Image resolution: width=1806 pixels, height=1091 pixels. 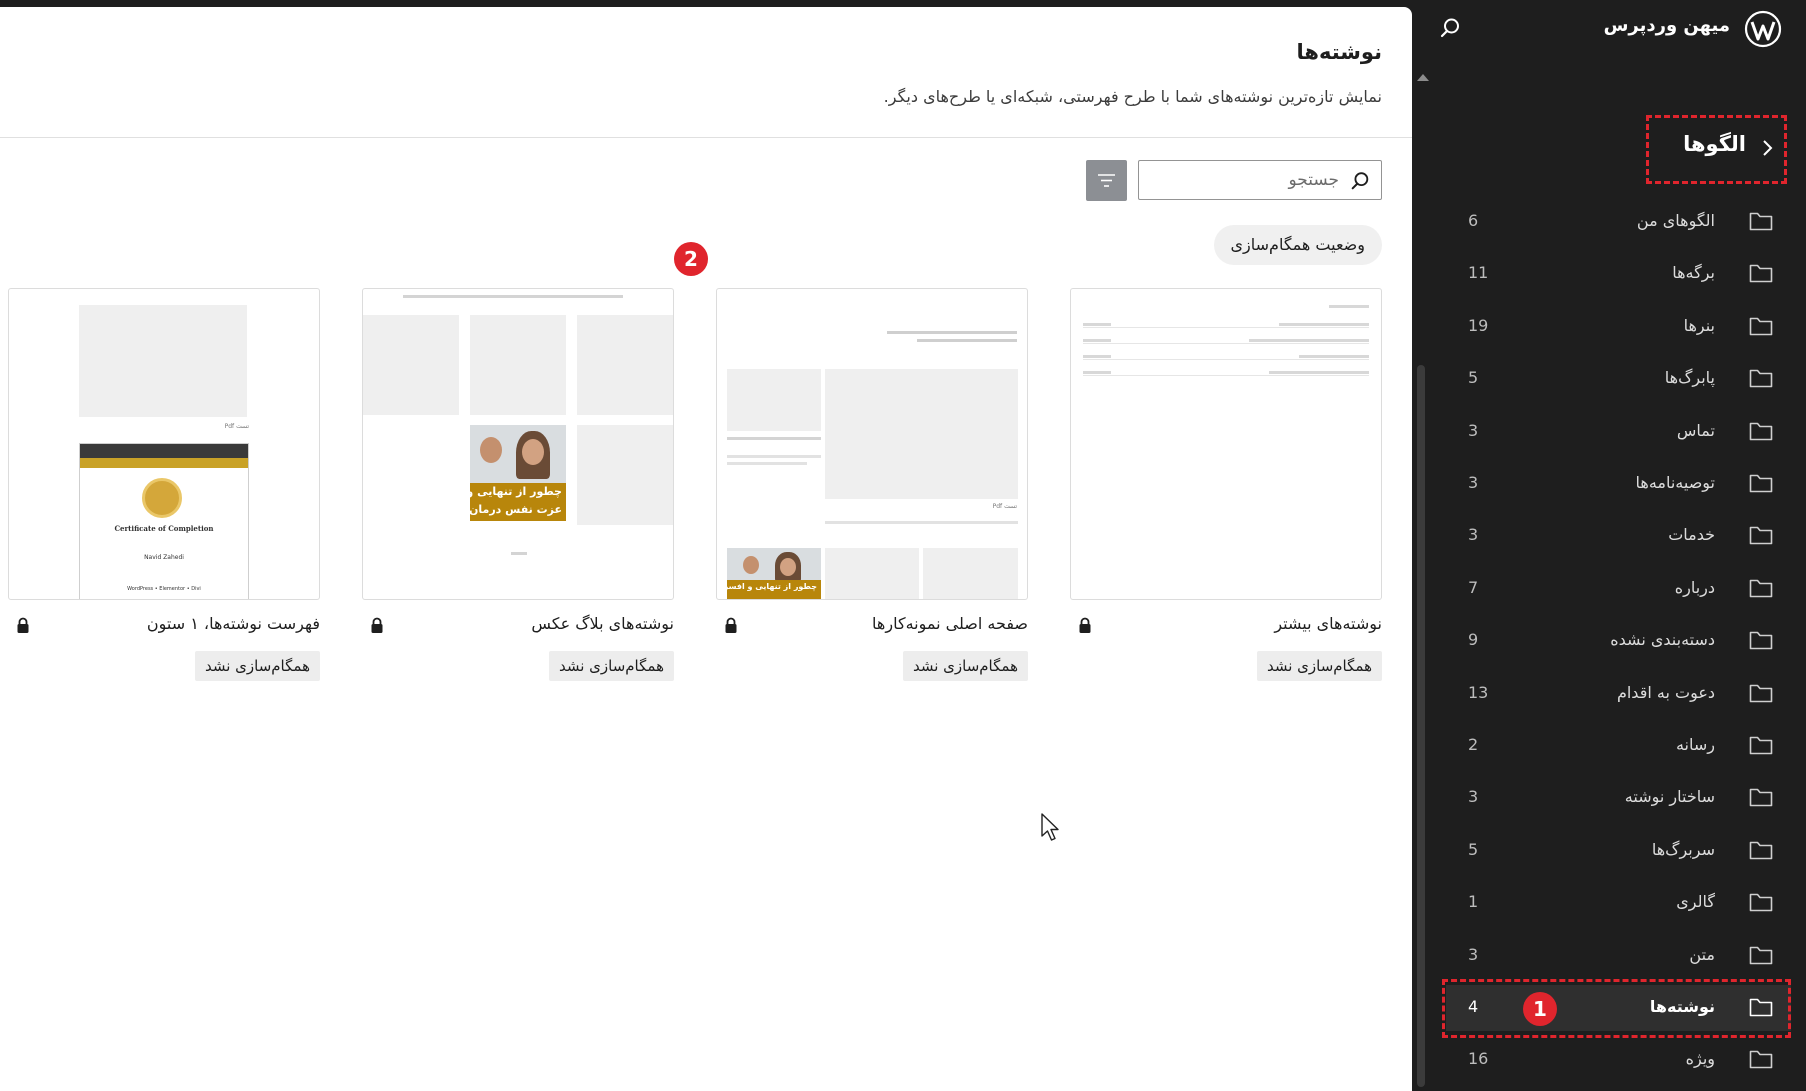 I want to click on sidebar-category-item: ویژه 16, so click(x=1618, y=1060).